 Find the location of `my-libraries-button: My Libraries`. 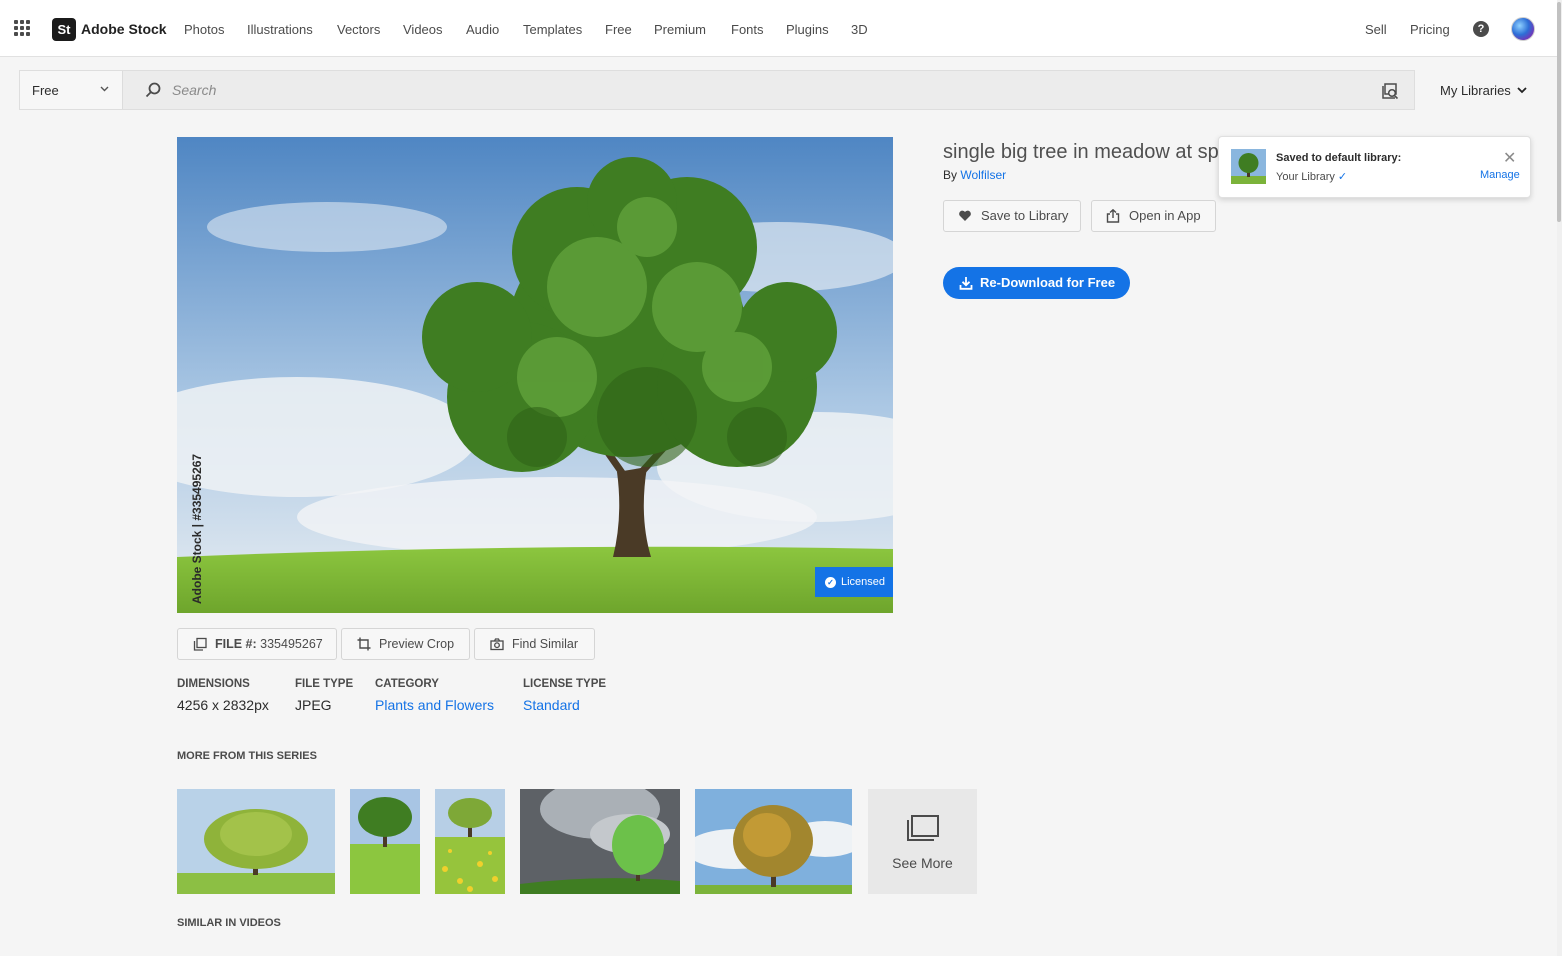

my-libraries-button: My Libraries is located at coordinates (1475, 90).